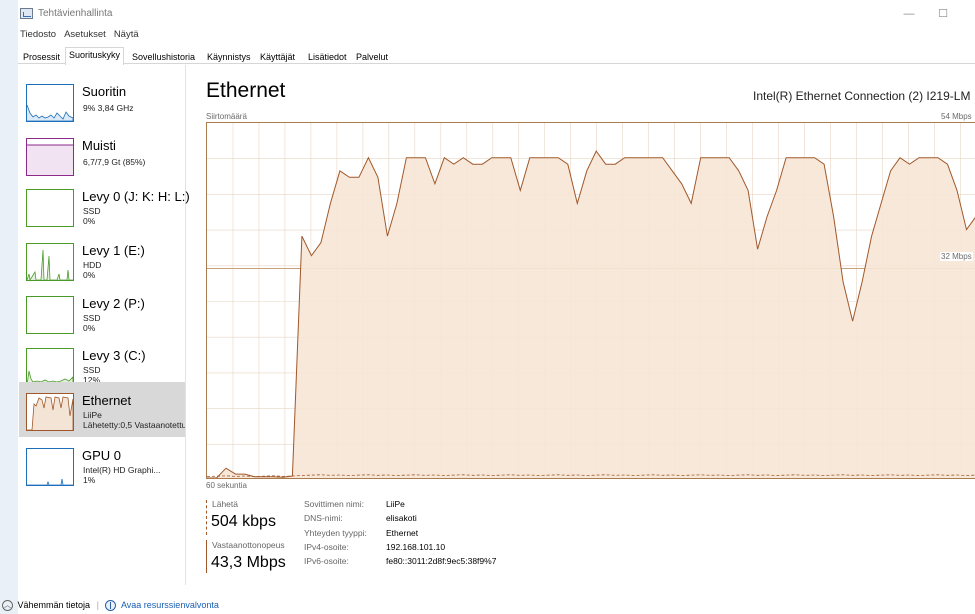  Describe the element at coordinates (243, 521) in the screenshot. I see `send-value: 504 kbps` at that location.